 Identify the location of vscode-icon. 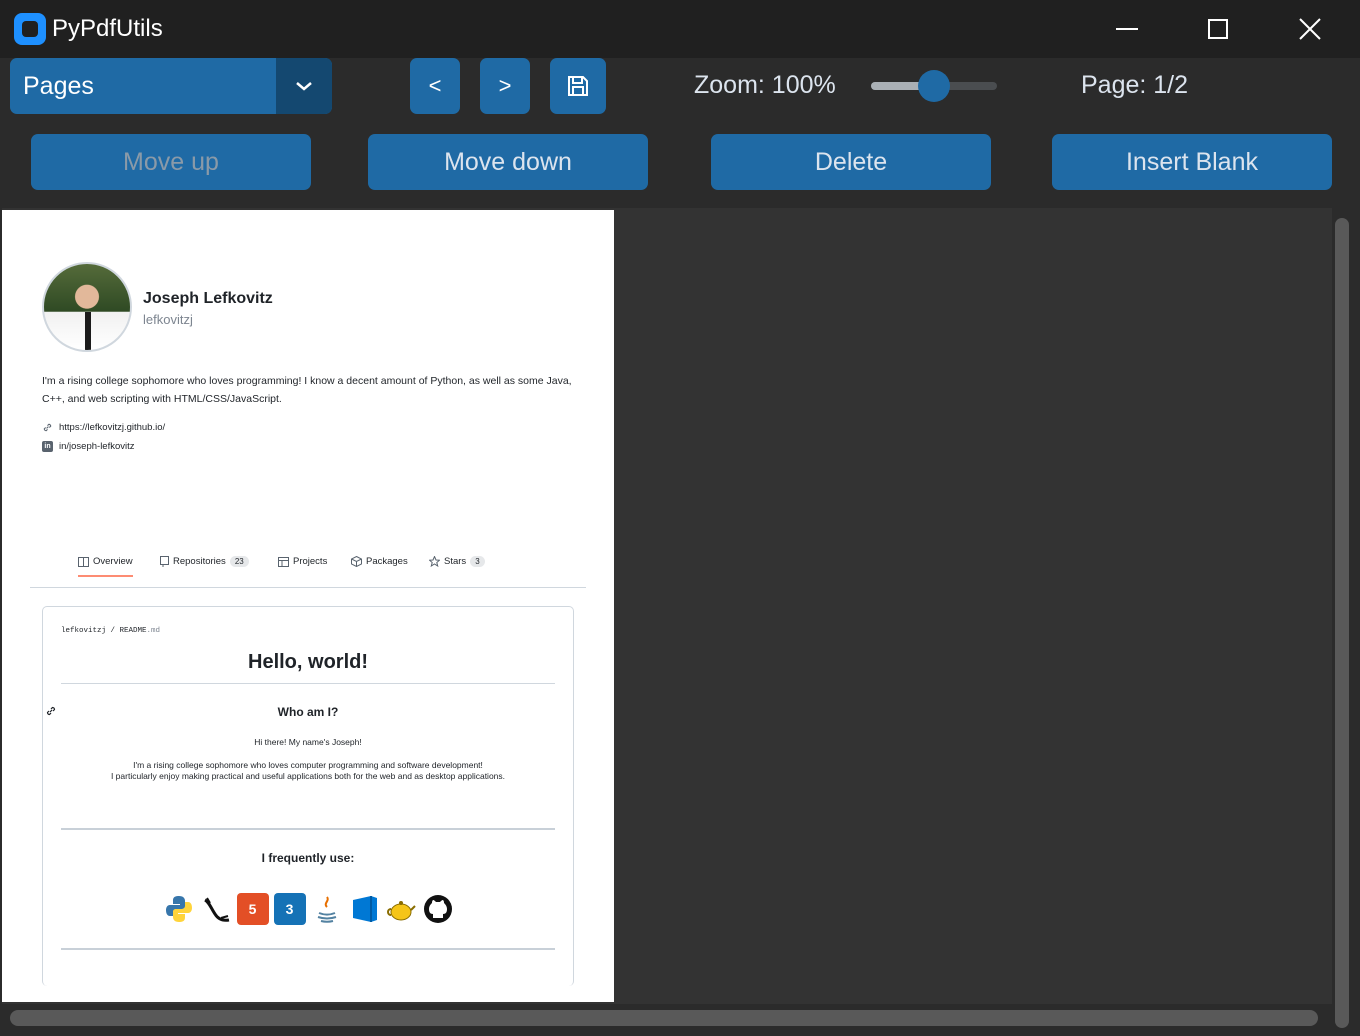
(364, 909).